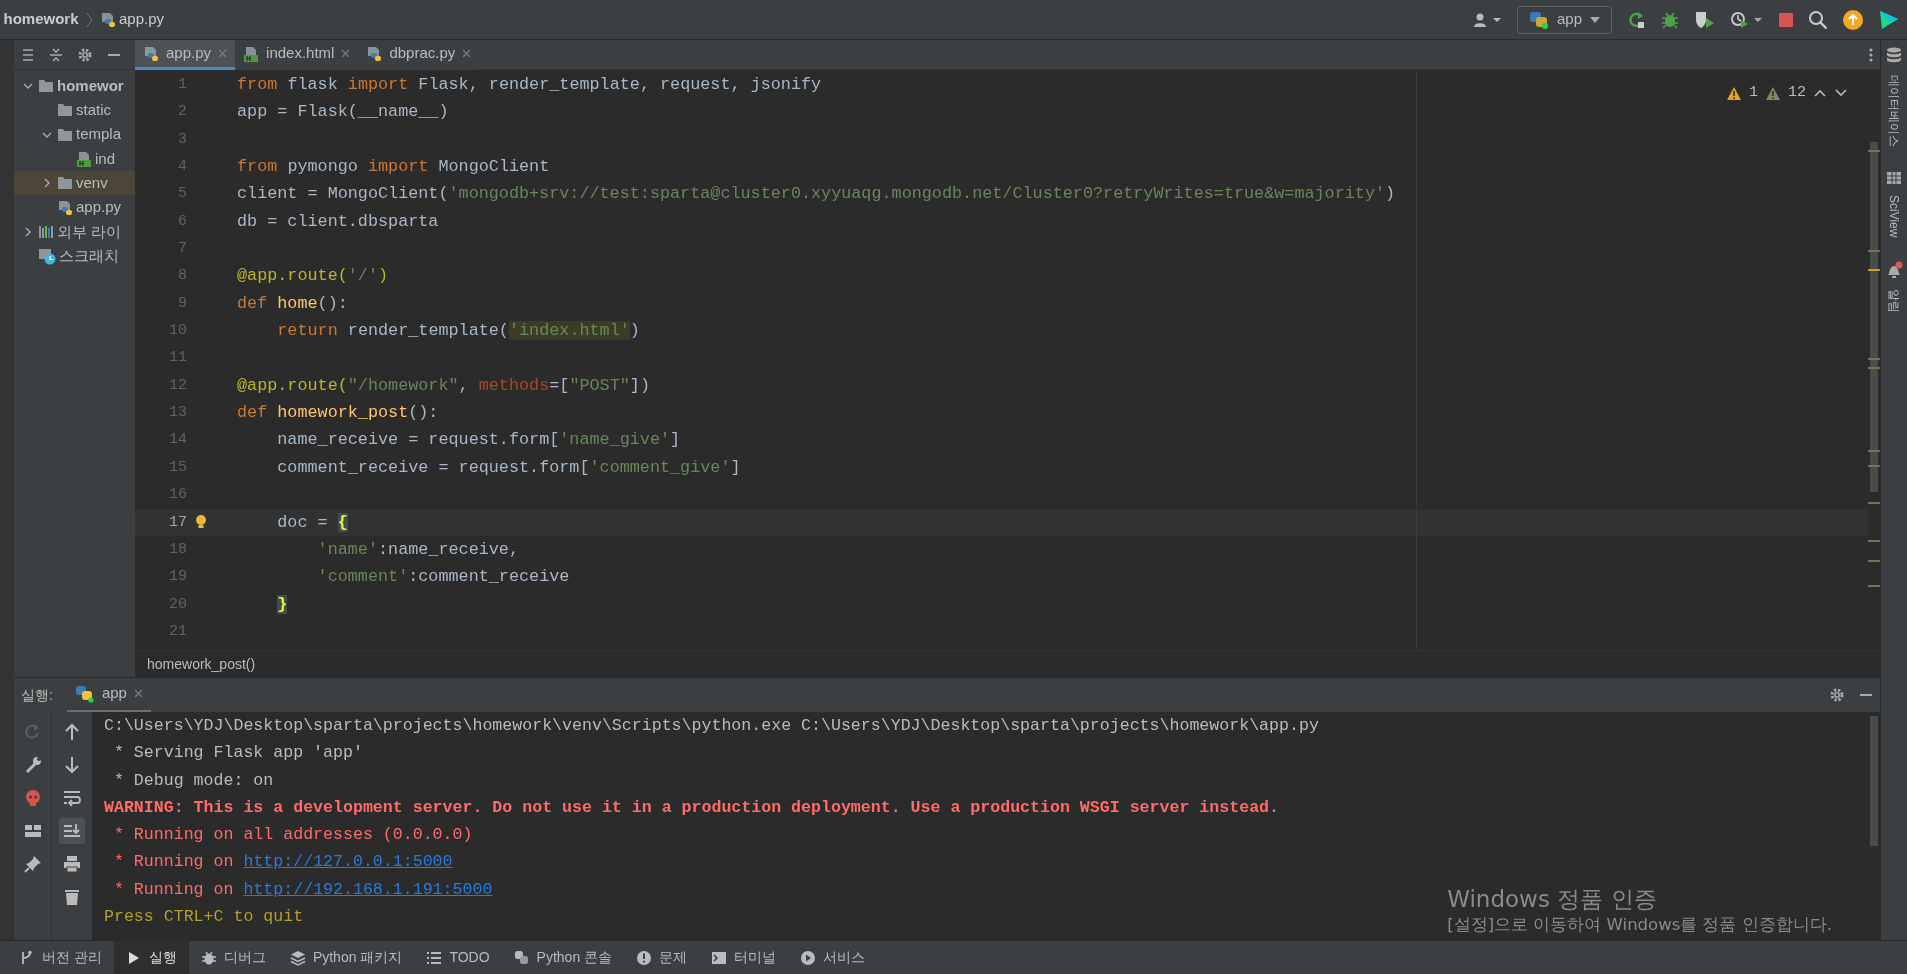 The image size is (1907, 974). I want to click on warning-count: 1, so click(1753, 93).